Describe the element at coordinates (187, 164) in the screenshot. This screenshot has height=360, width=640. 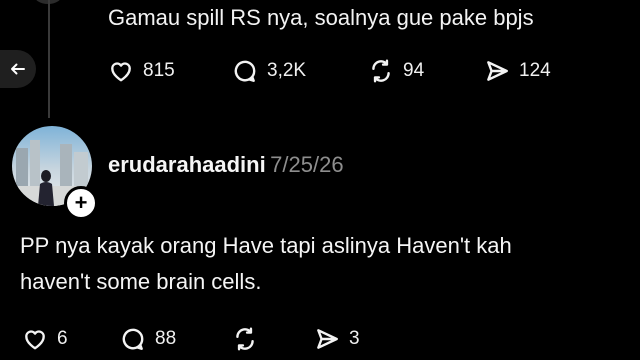
I see `username: erudarahaadini` at that location.